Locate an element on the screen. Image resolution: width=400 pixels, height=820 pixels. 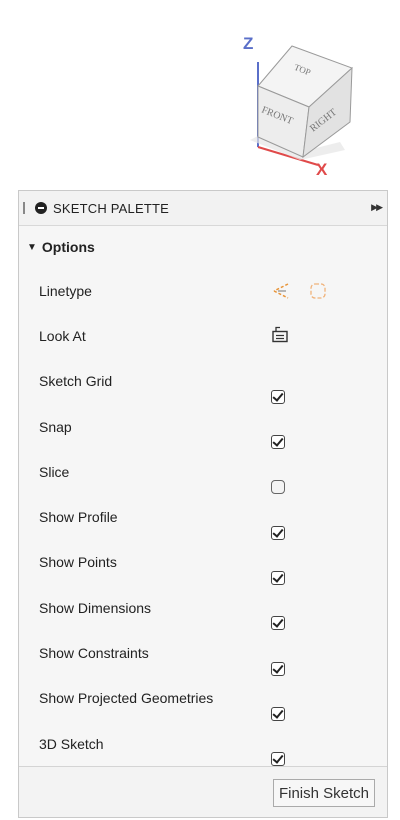
options-section-header: ▼ Options is located at coordinates (203, 247).